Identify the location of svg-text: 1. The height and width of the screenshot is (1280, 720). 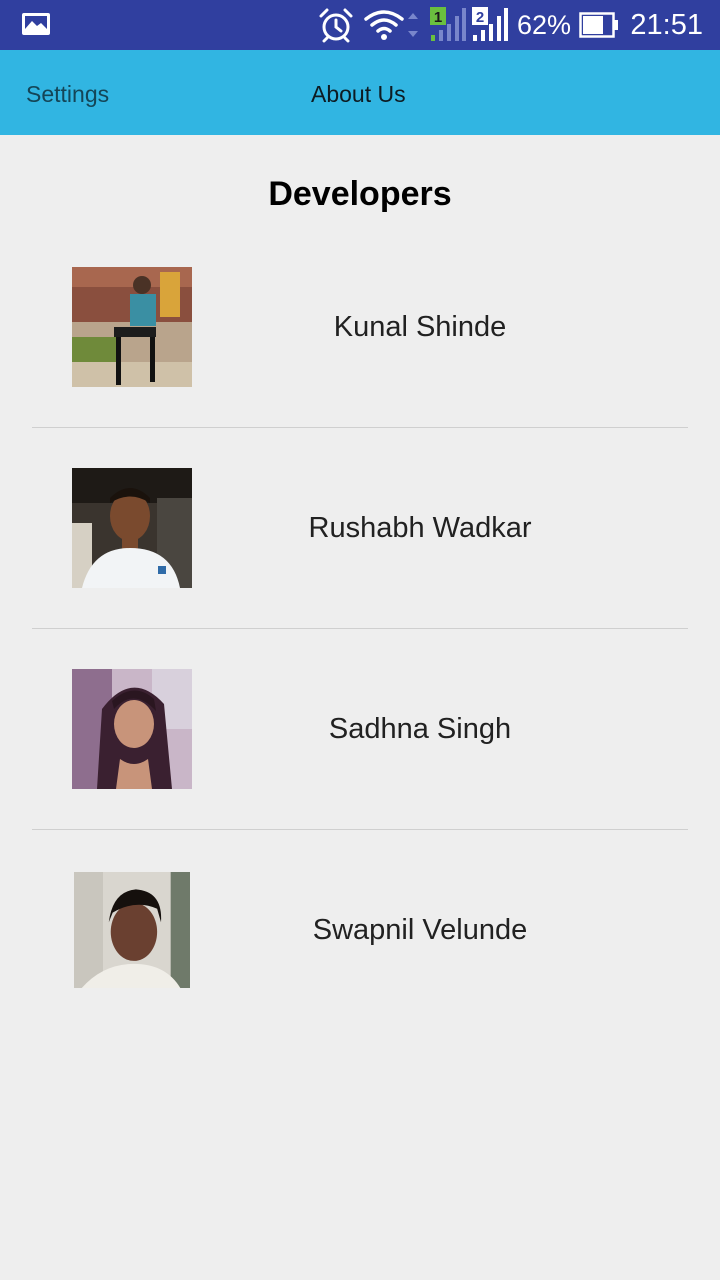
(438, 17).